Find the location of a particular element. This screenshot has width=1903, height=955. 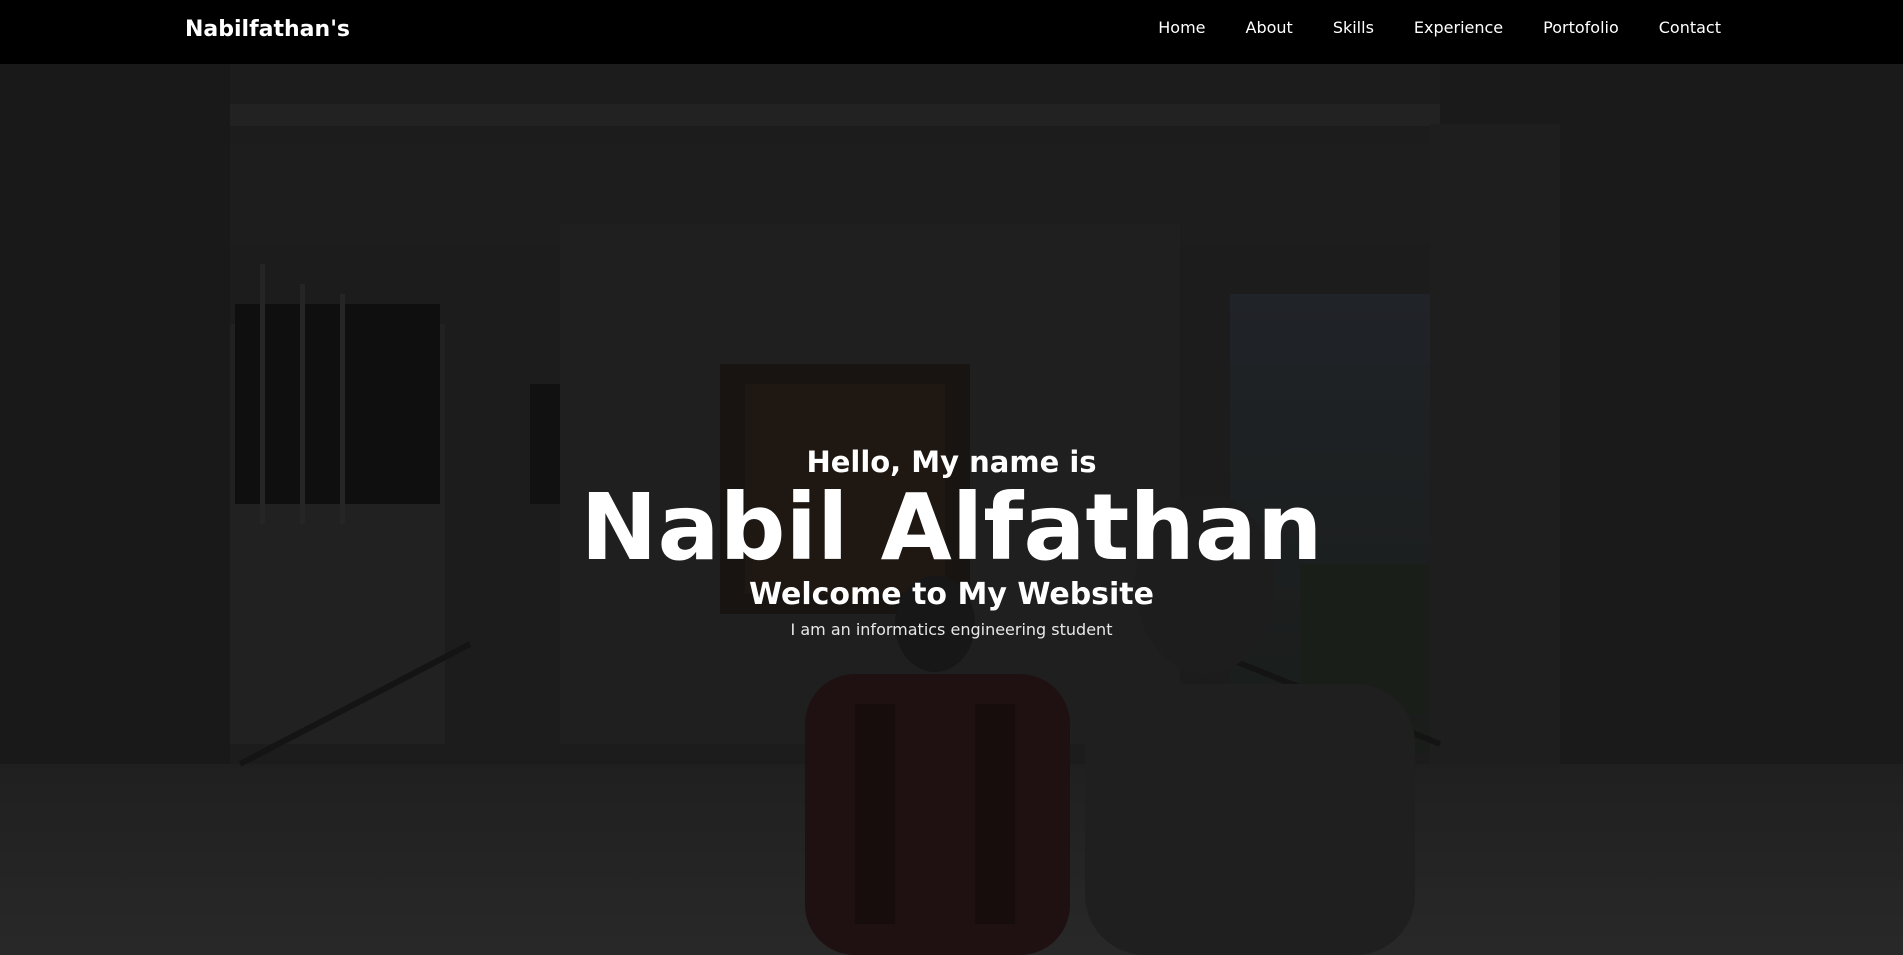

hero-description: I am an informatics engineering student is located at coordinates (951, 629).